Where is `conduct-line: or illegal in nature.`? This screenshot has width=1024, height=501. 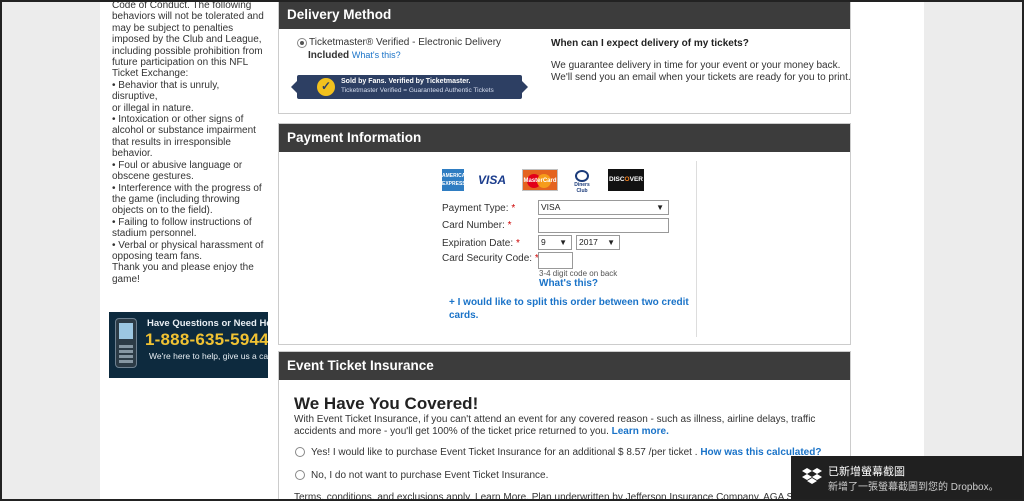 conduct-line: or illegal in nature. is located at coordinates (153, 108).